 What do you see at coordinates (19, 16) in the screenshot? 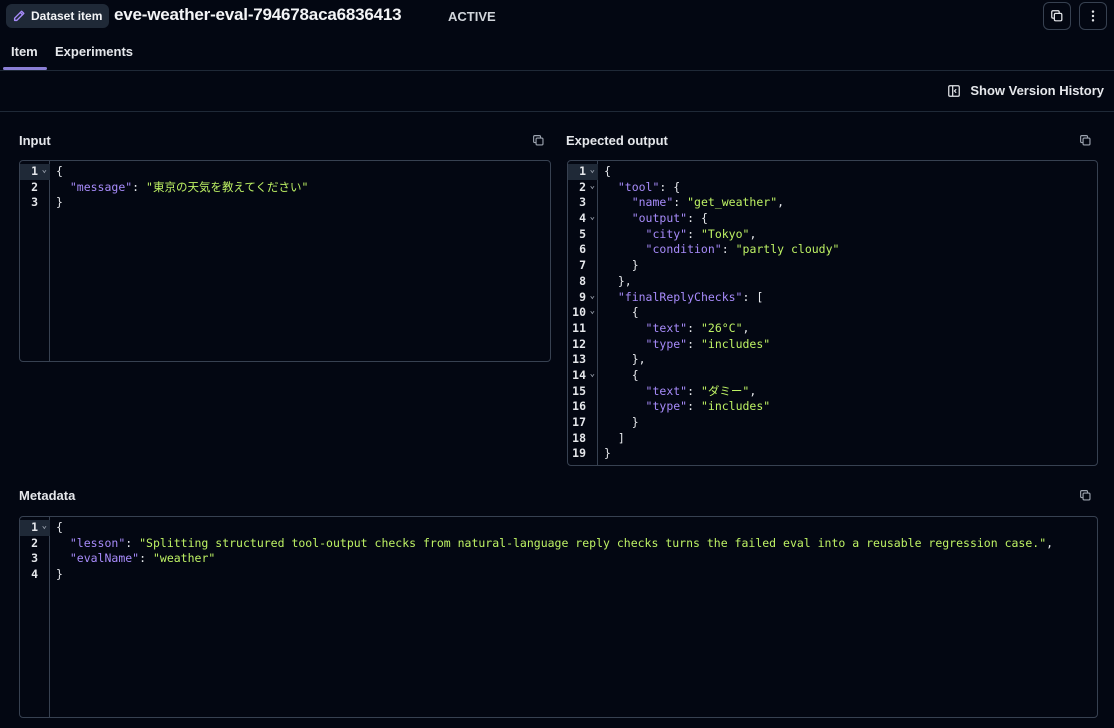
I see `pencil-icon` at bounding box center [19, 16].